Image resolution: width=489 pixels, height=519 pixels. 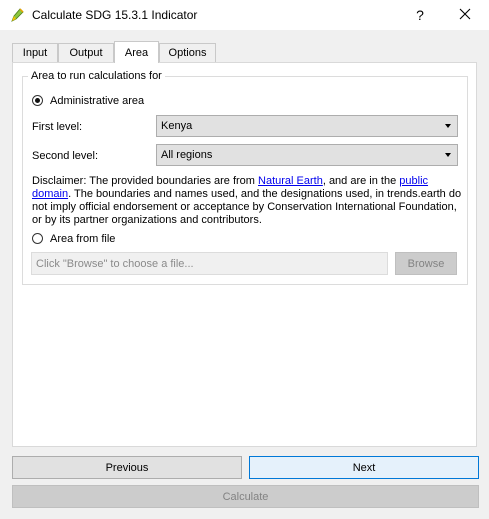 I want to click on tab-label: Input, so click(x=35, y=53).